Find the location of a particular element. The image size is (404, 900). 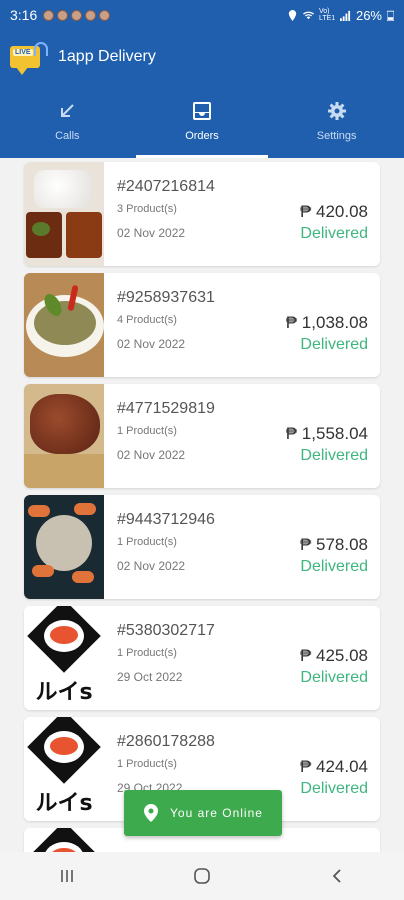

app-title: 1app Delivery is located at coordinates (107, 56).